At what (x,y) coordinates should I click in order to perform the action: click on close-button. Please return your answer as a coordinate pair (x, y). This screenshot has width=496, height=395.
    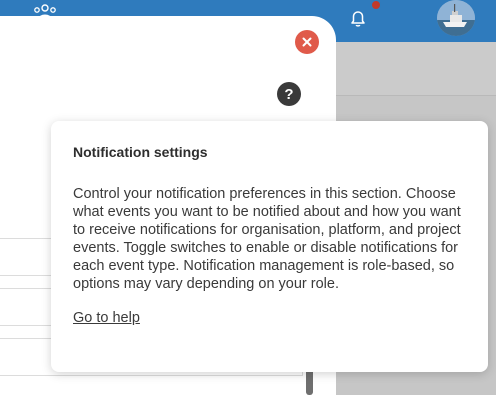
    Looking at the image, I should click on (307, 42).